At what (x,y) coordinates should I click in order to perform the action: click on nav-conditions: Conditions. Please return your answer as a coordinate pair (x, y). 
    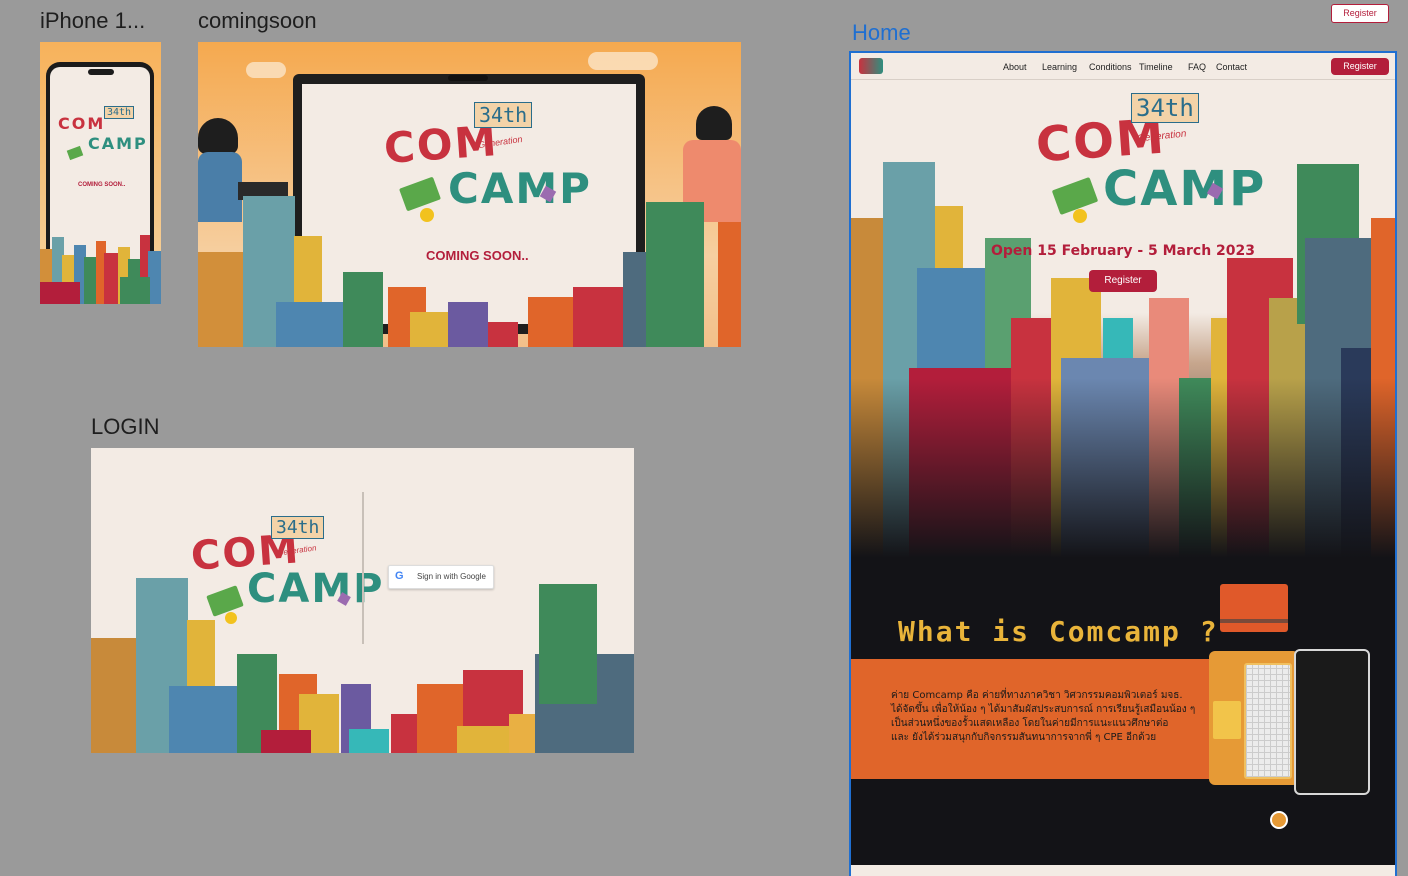
    Looking at the image, I should click on (1110, 67).